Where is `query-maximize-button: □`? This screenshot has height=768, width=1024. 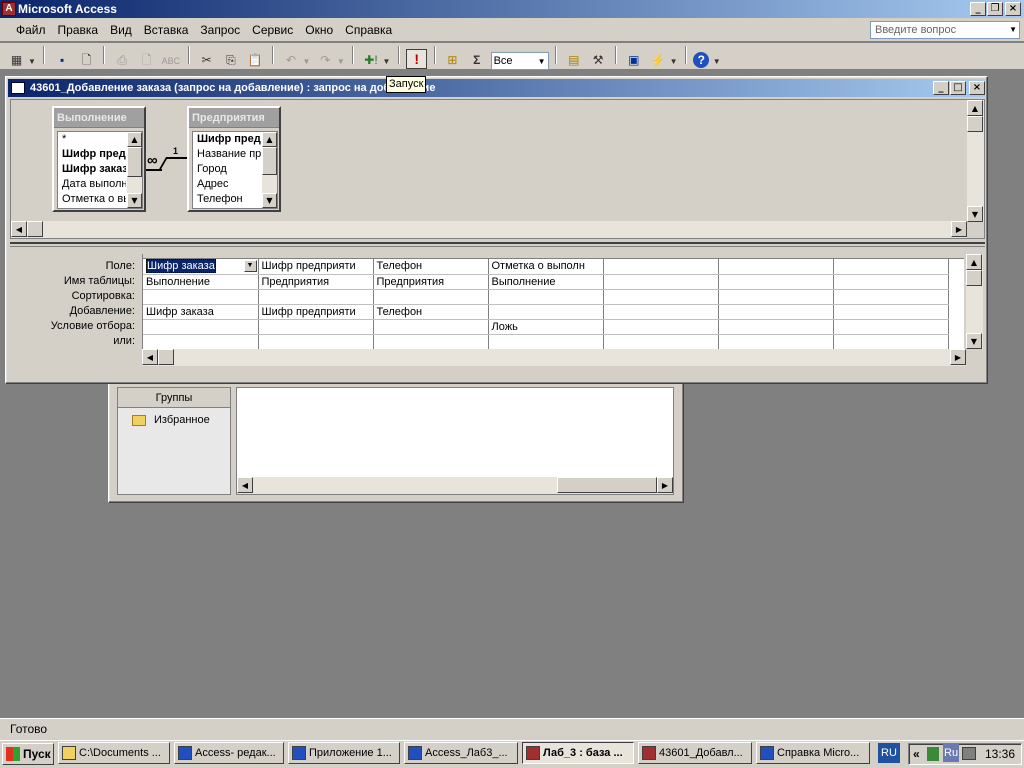 query-maximize-button: □ is located at coordinates (958, 88).